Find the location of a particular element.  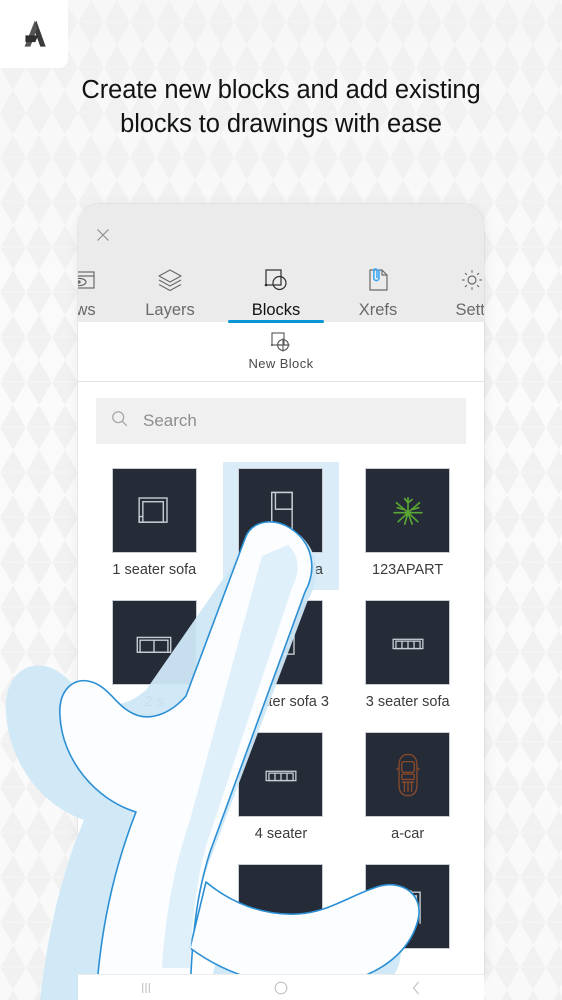

xrefs-paperclip-icon is located at coordinates (378, 280).